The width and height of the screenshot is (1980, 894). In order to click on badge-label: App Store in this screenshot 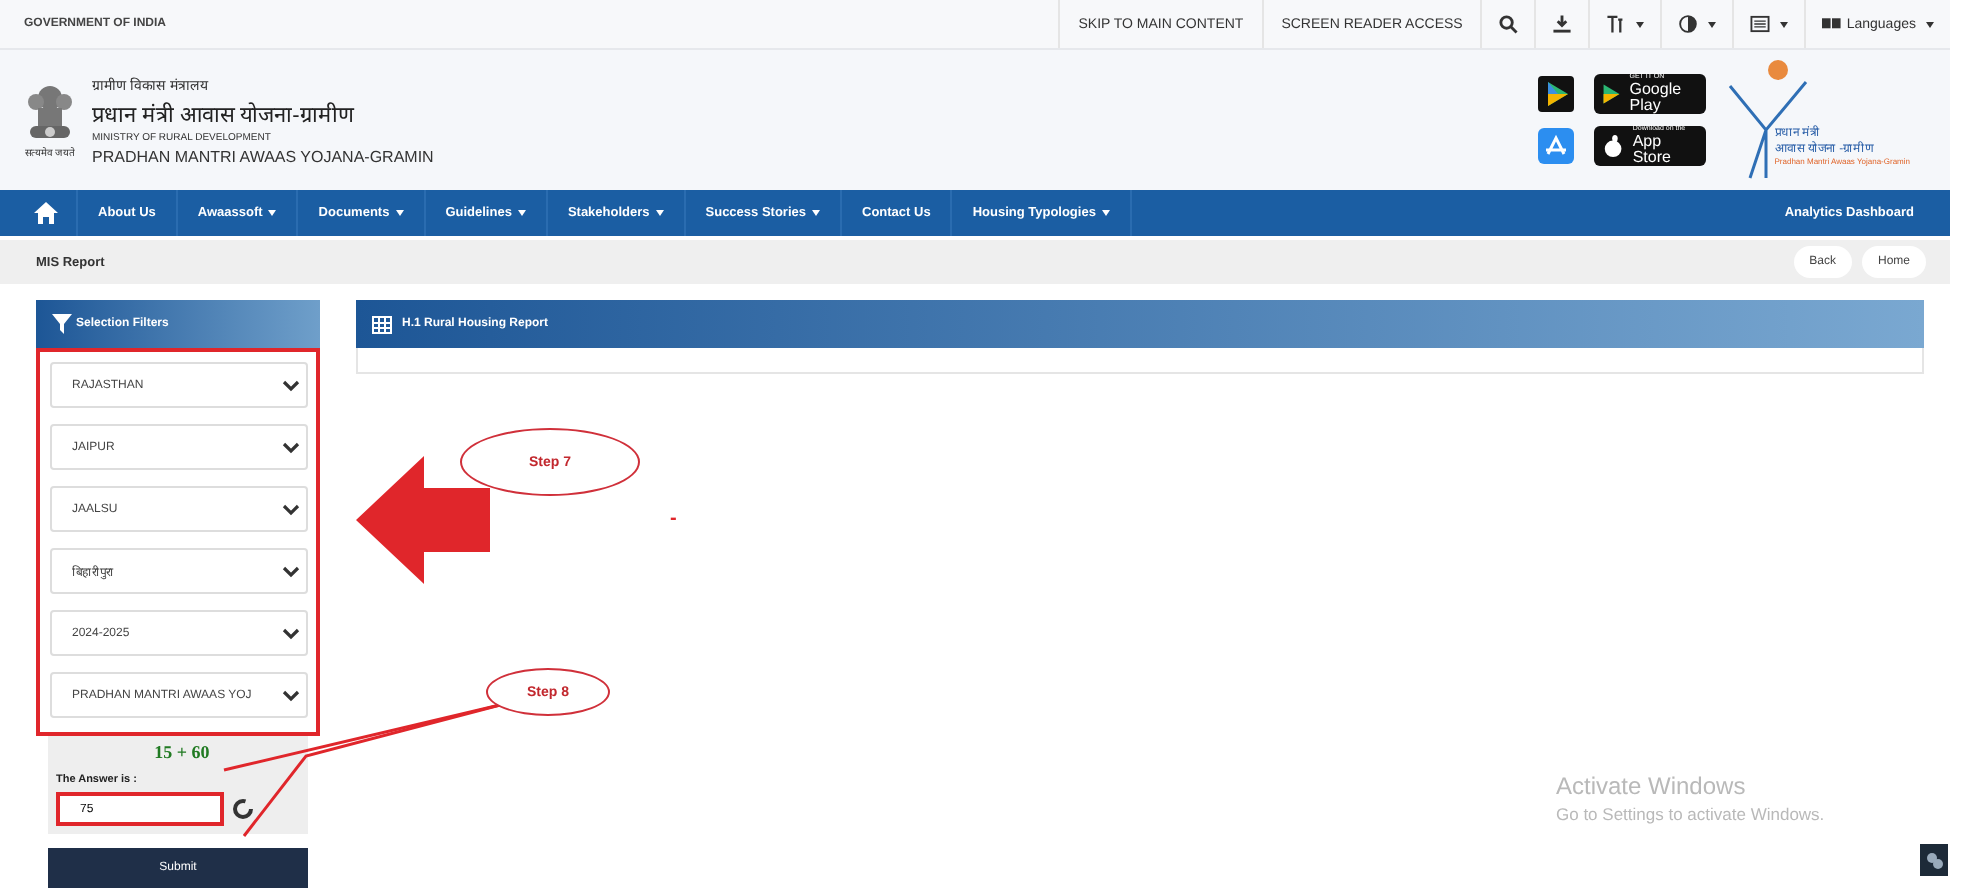, I will do `click(1652, 149)`.